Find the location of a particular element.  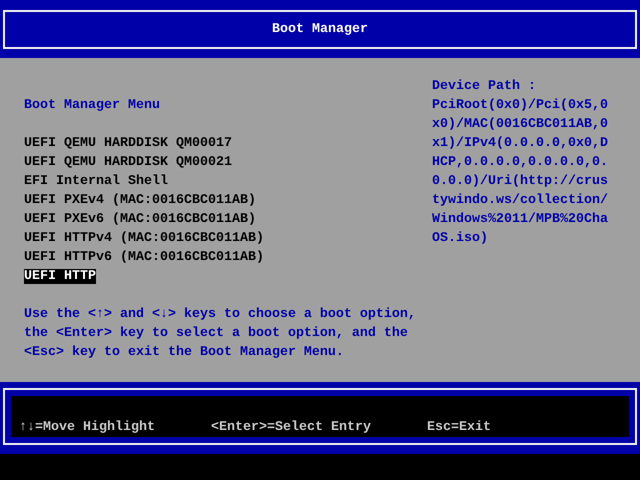

device-path-value: PciRoot(0x0)/Pci(0x5,0x0)/MAC(0016CBC011AB,0x1)/IPv4(0.0.0.0,0x0,DHCP,0.0.0.0,0.0.0.0,0.0.0.0)/Uri(http://crustywindo.ws/collection/Windows%2011/MPB%20ChaOS.iso) is located at coordinates (520, 172).